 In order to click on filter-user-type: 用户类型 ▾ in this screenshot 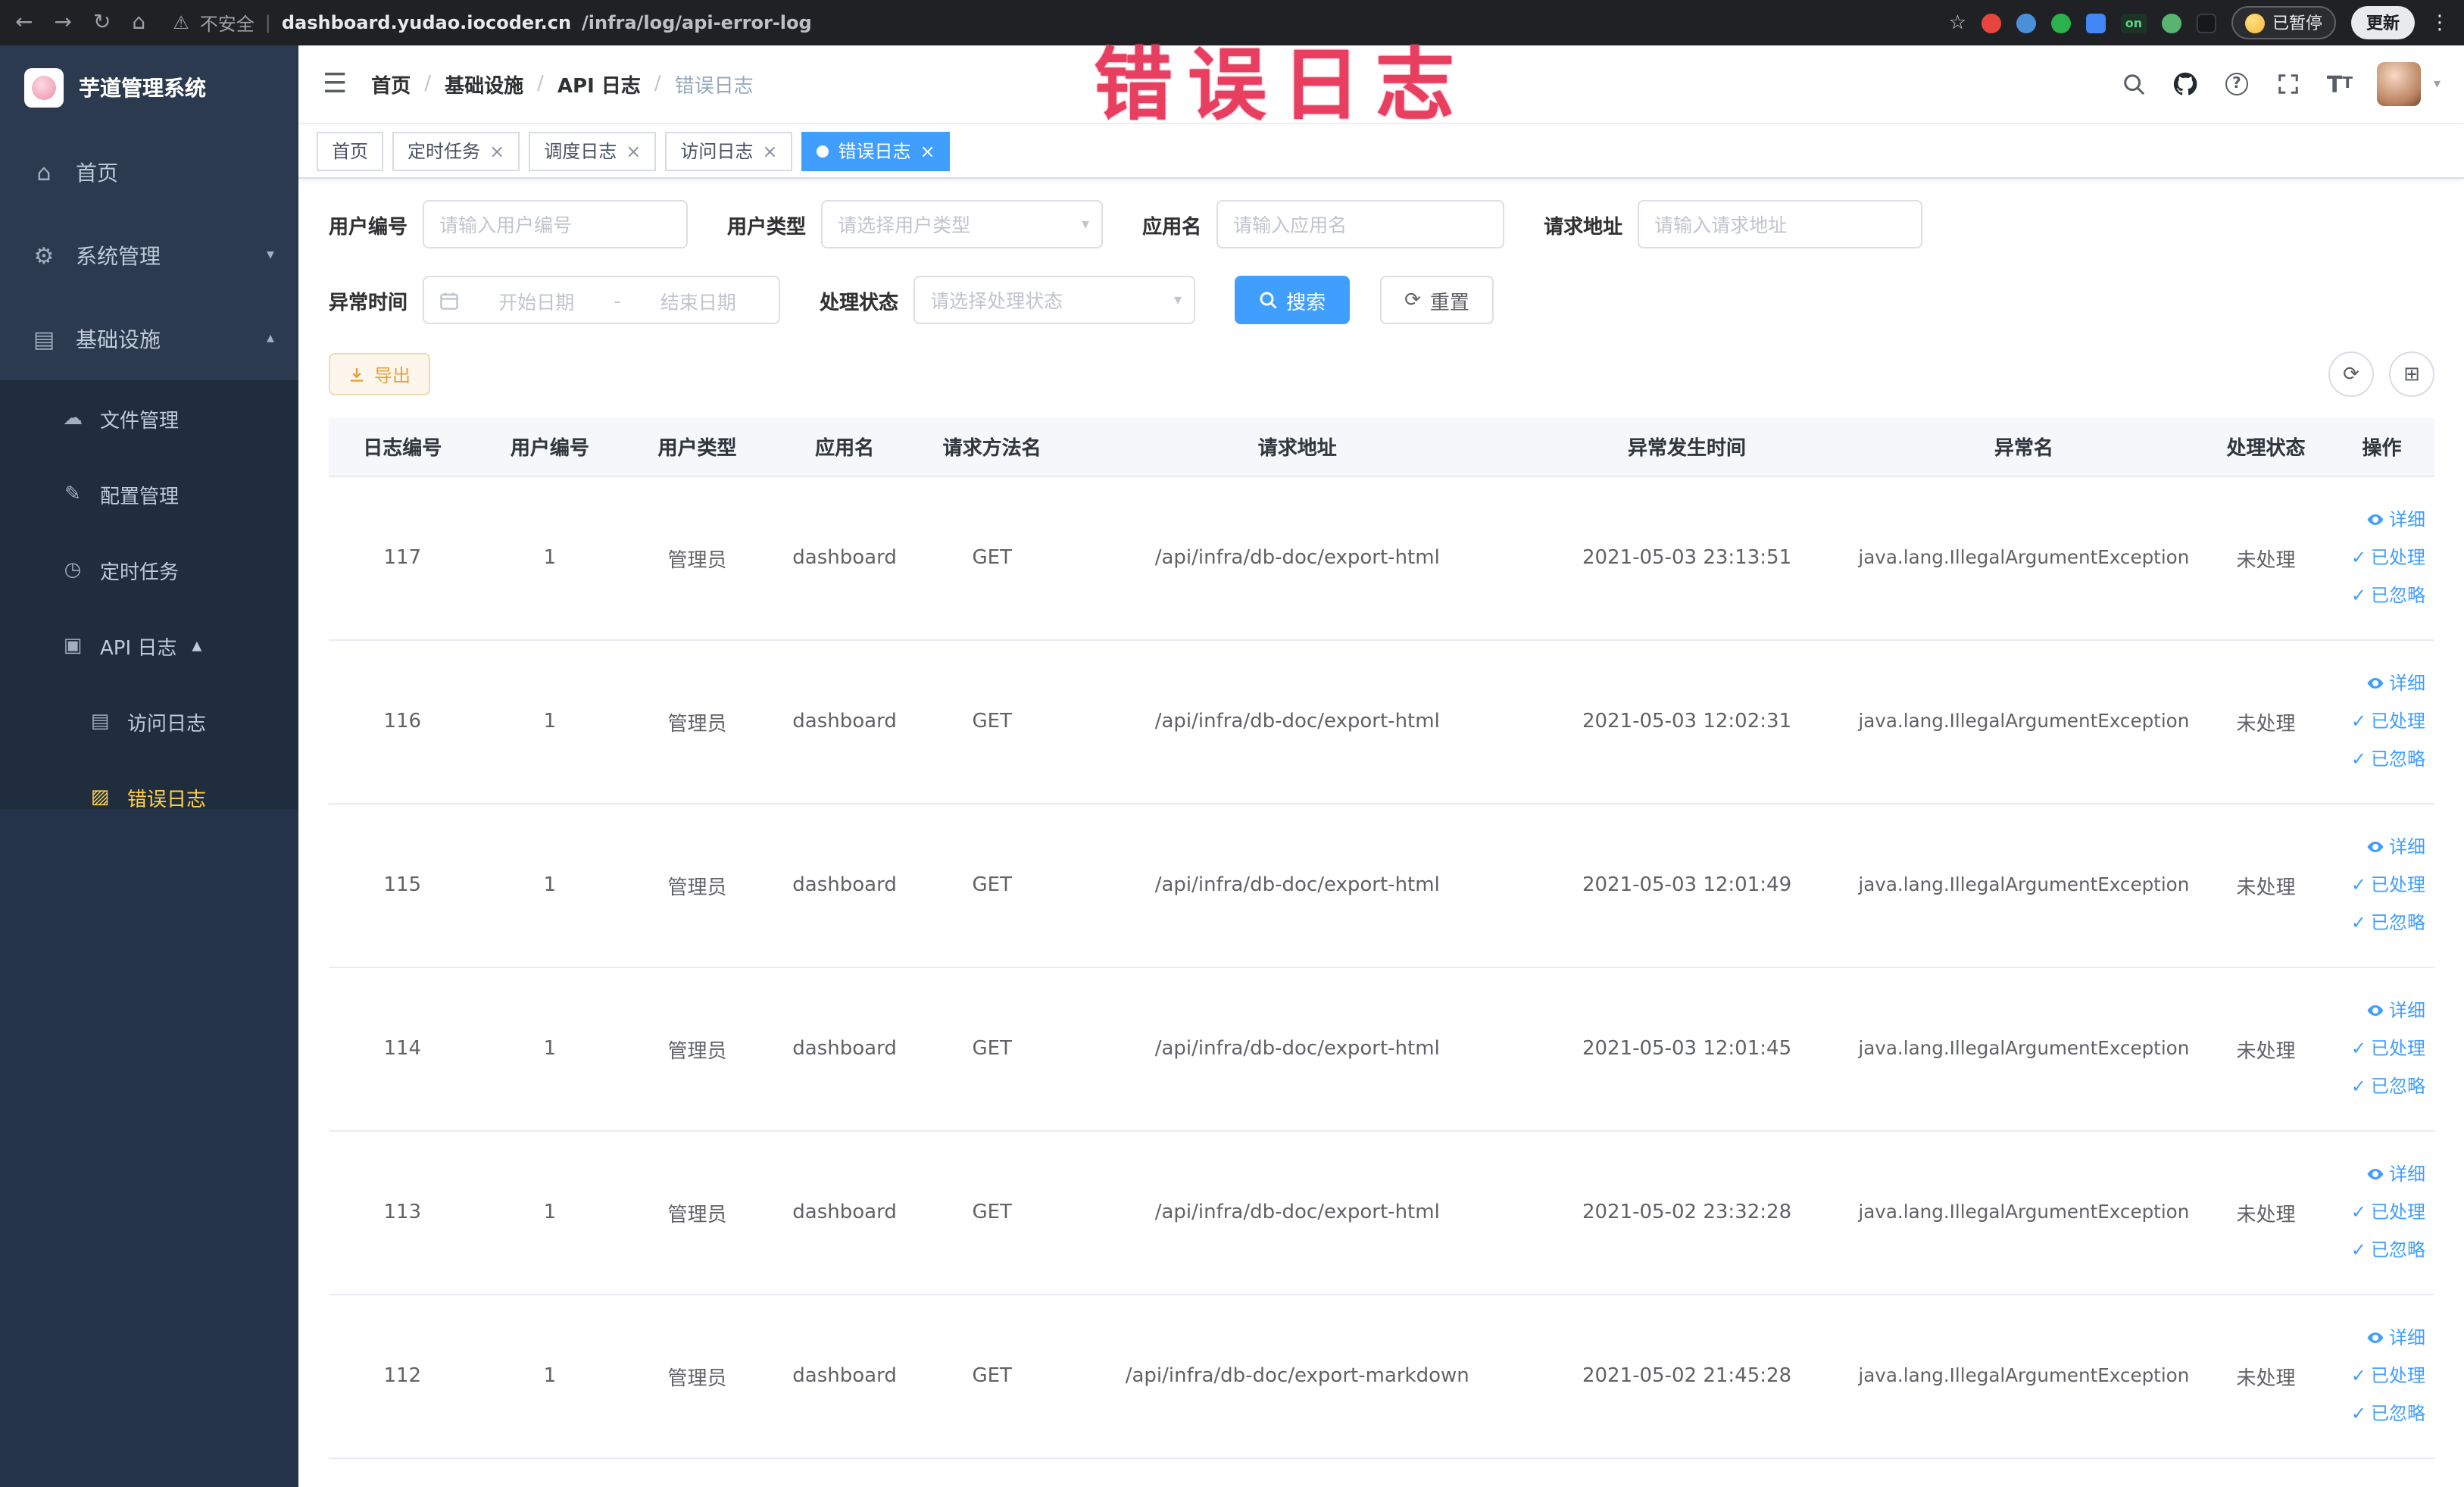, I will do `click(915, 224)`.